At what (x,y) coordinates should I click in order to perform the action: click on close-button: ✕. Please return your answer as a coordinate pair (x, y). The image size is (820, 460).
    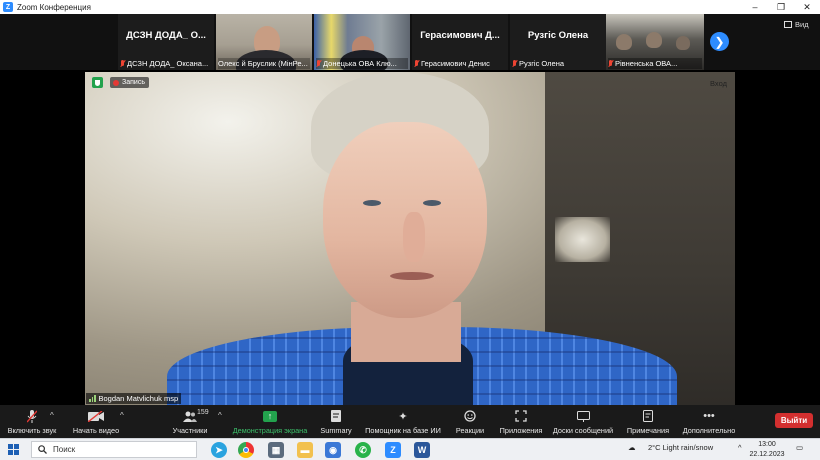
    Looking at the image, I should click on (807, 7).